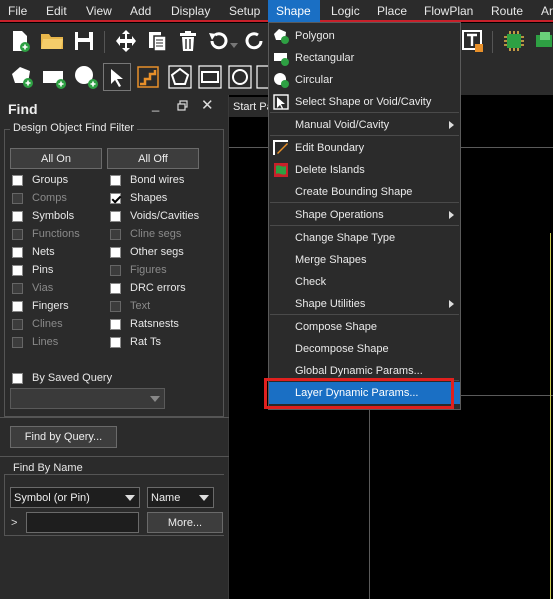  I want to click on redo-icon, so click(255, 41).